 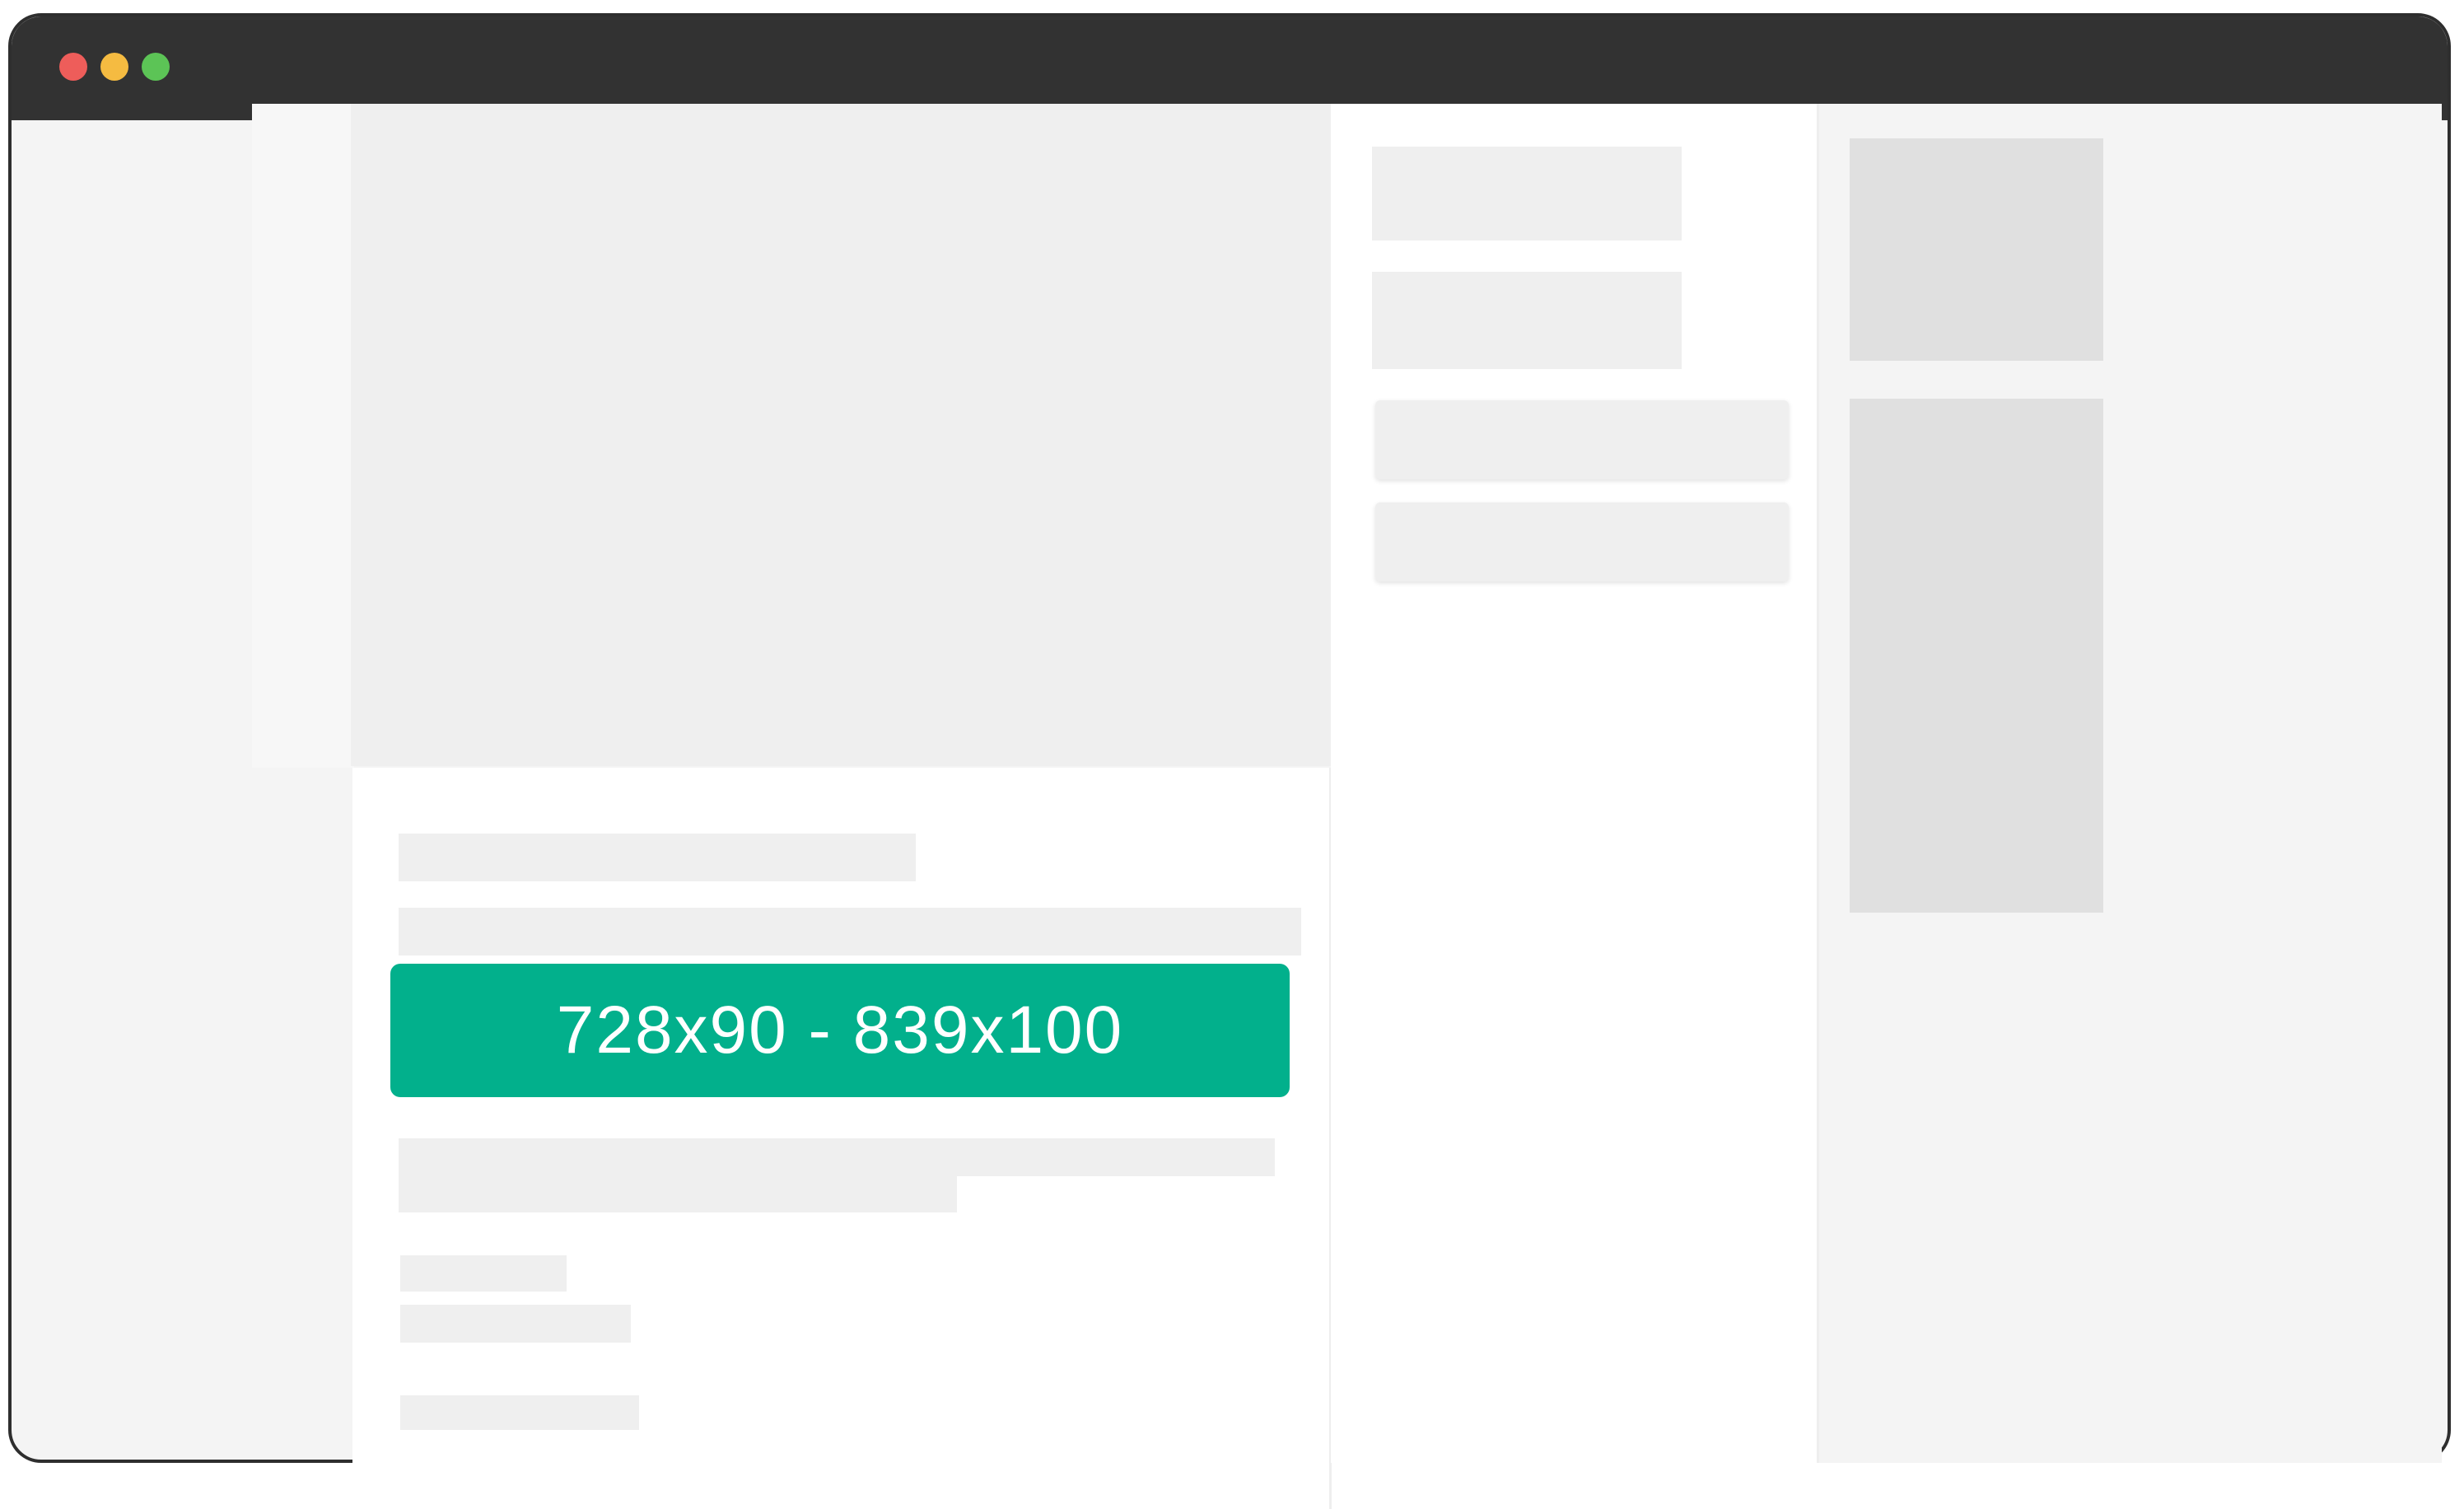 What do you see at coordinates (73, 67) in the screenshot?
I see `close-window-icon` at bounding box center [73, 67].